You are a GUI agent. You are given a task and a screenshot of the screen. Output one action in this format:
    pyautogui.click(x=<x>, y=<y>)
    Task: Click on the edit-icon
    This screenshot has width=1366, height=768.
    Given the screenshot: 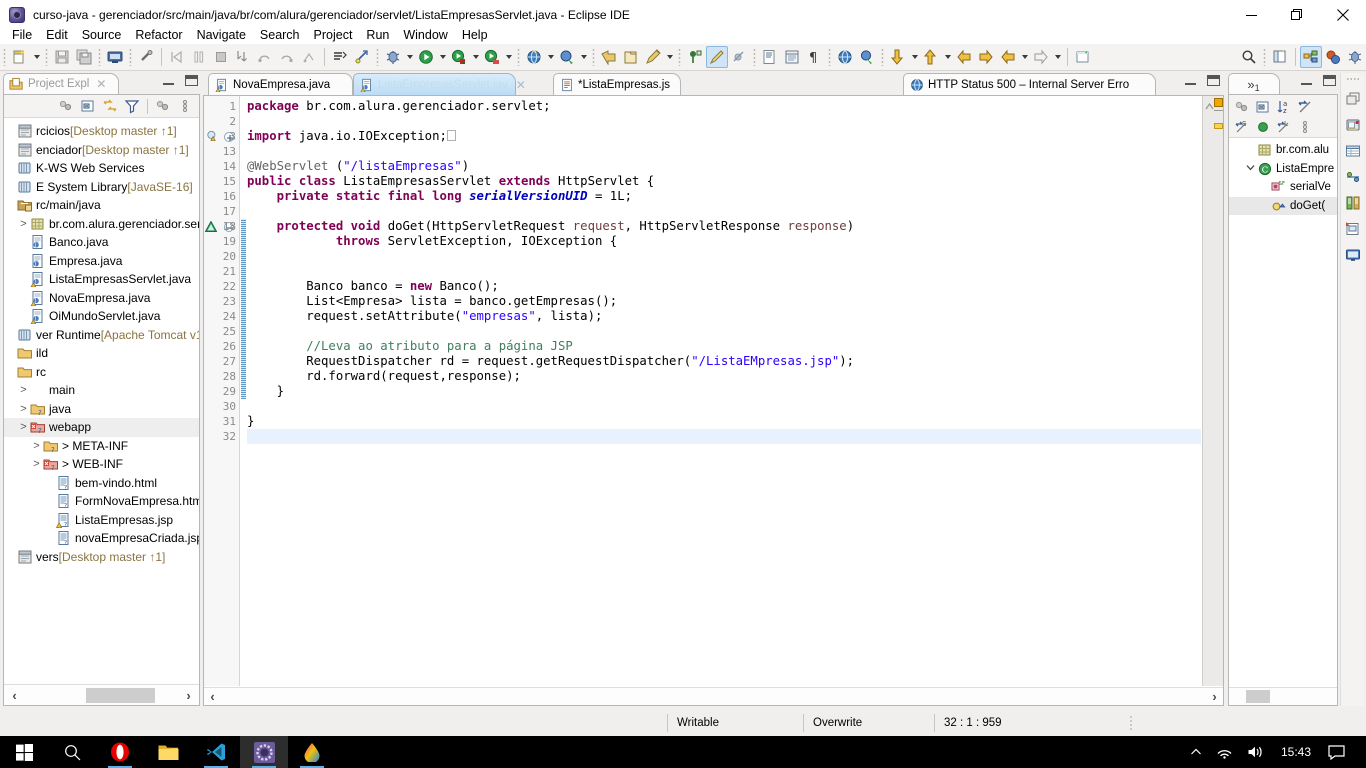 What is the action you would take?
    pyautogui.click(x=653, y=57)
    